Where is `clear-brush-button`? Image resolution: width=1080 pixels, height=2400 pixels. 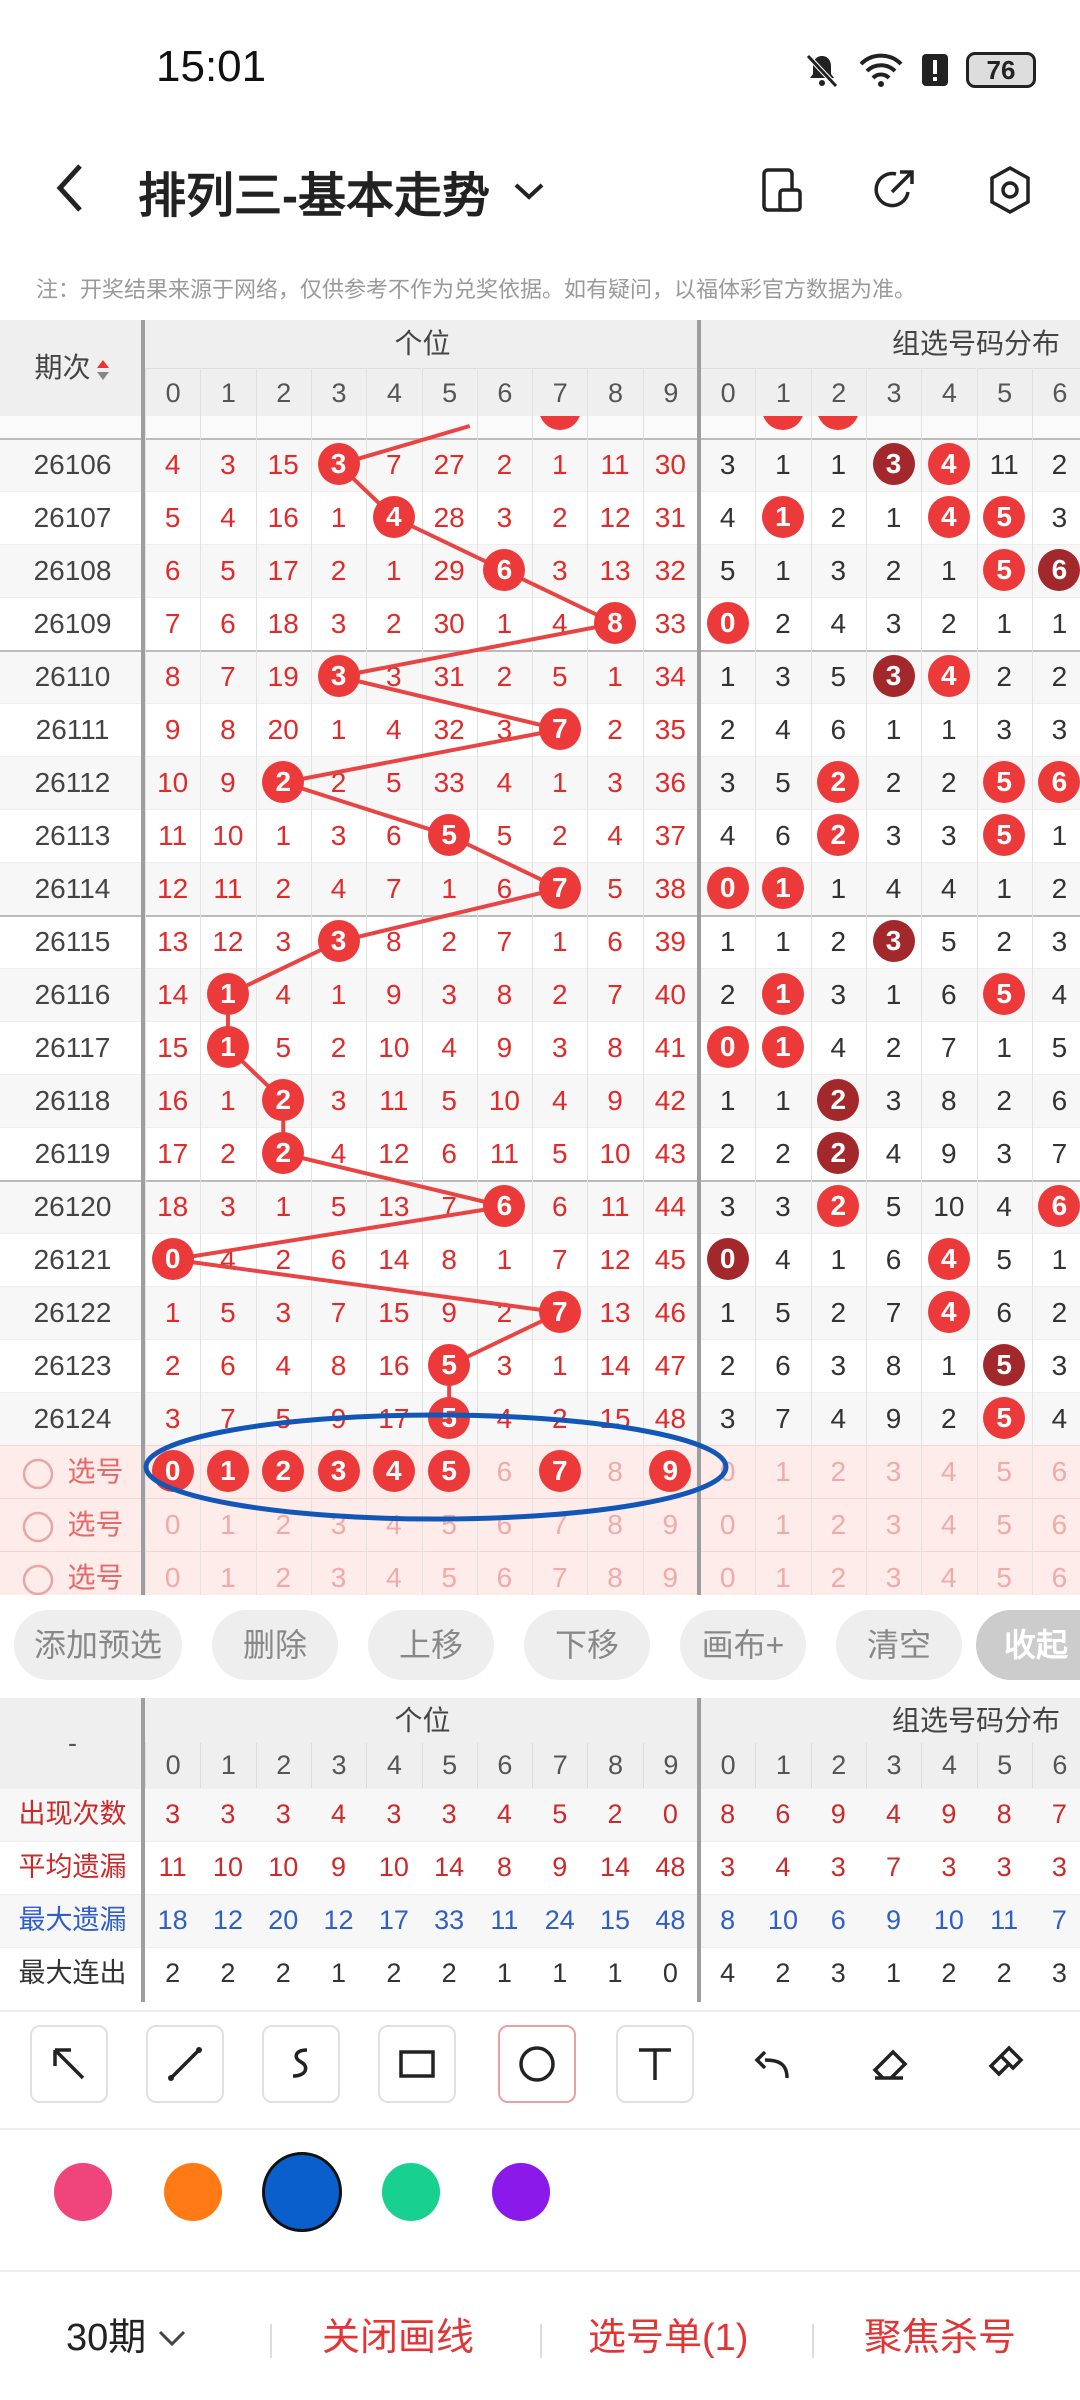
clear-brush-button is located at coordinates (1005, 2064).